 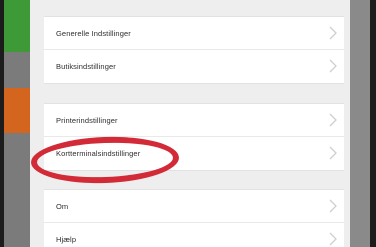 I want to click on settings-item-store: Butiksindstillinger, so click(x=194, y=66).